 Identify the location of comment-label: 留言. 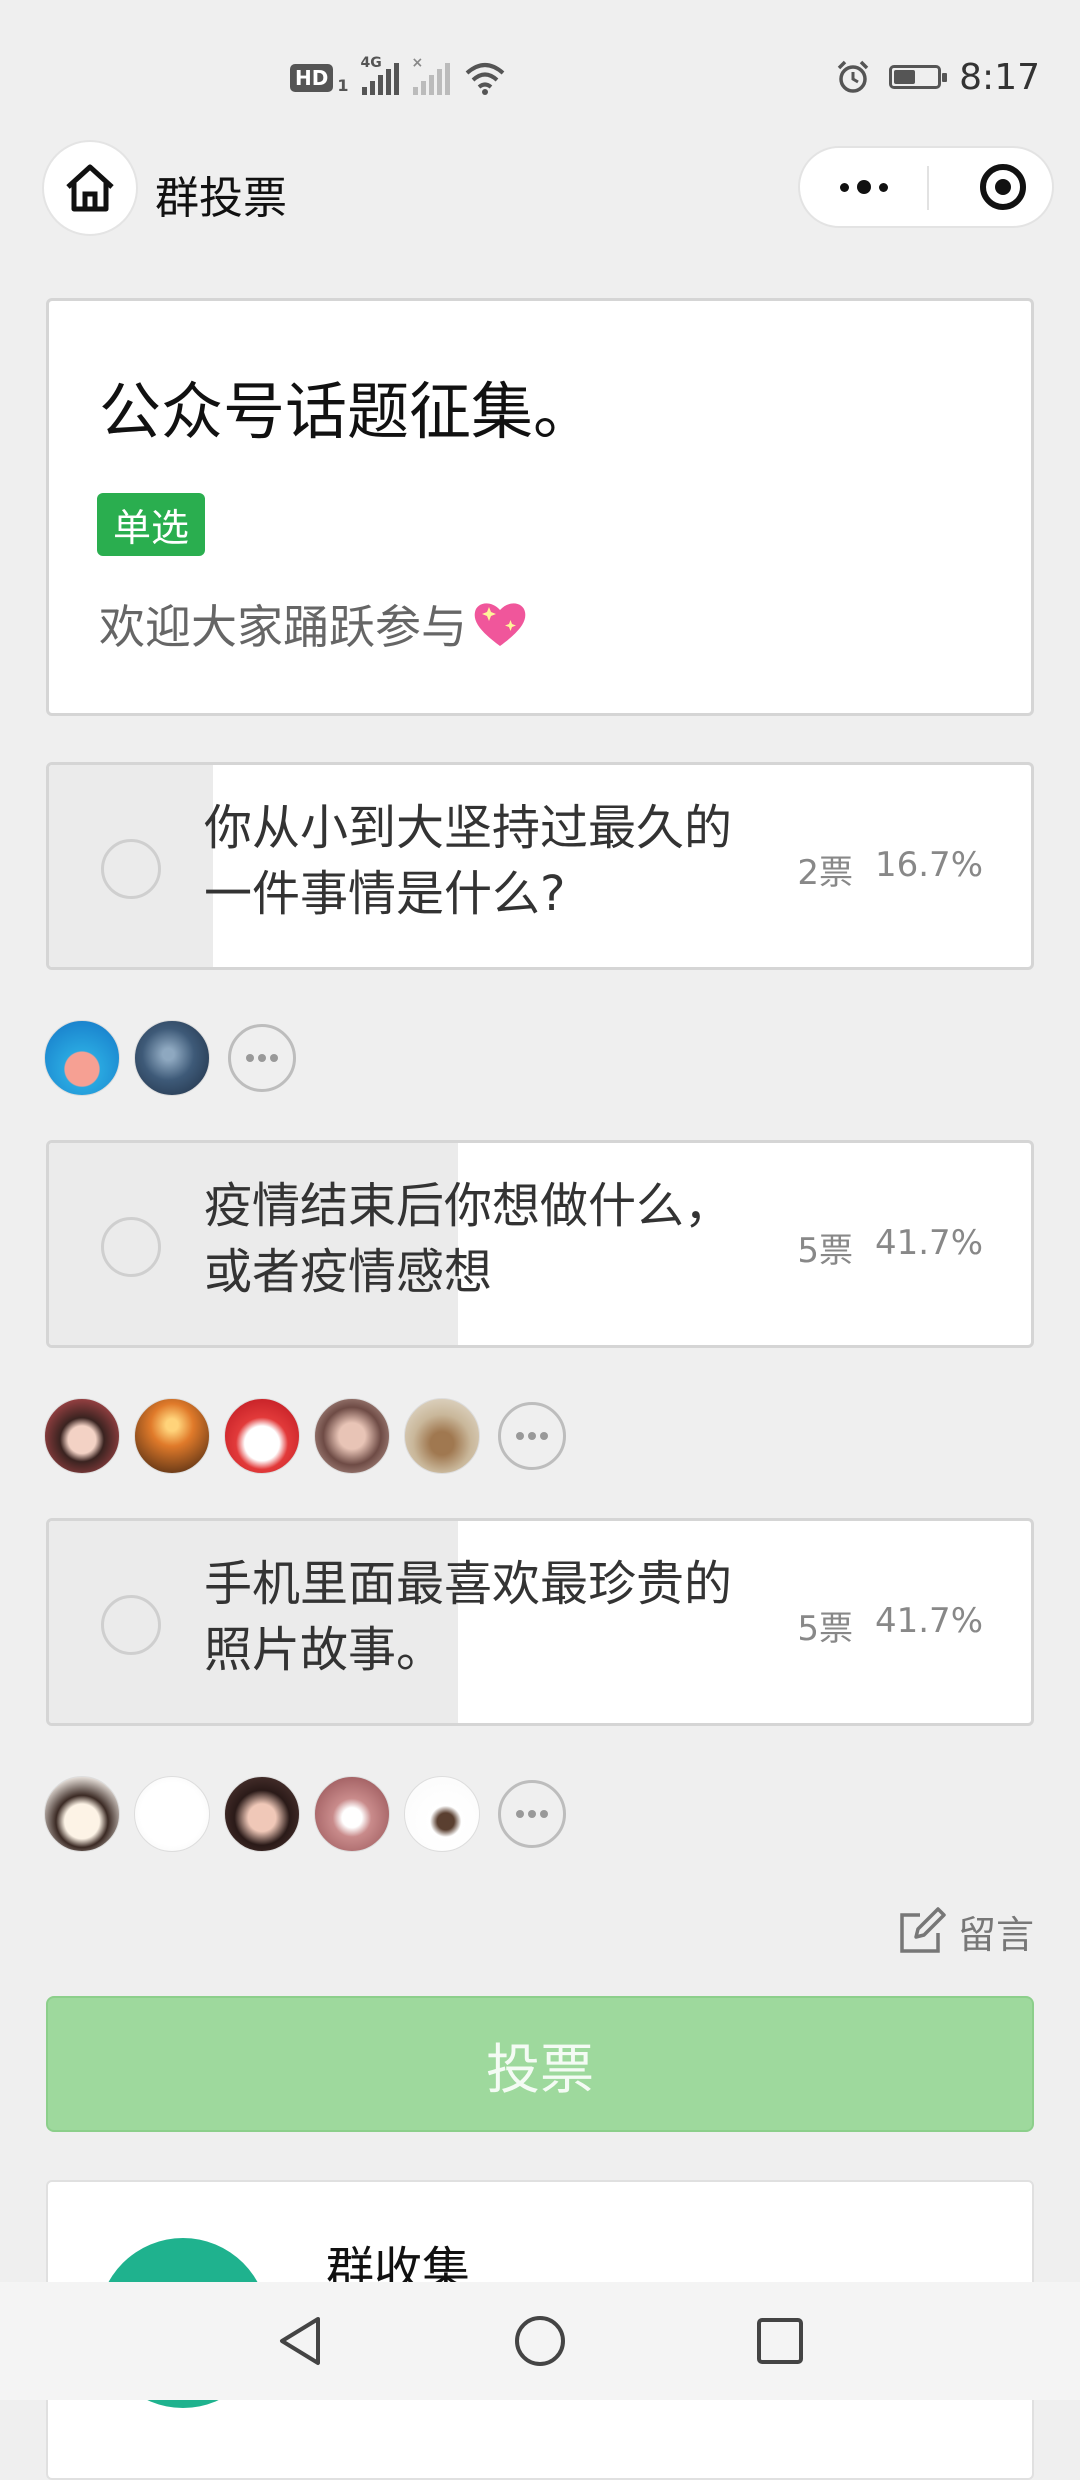
(995, 1935).